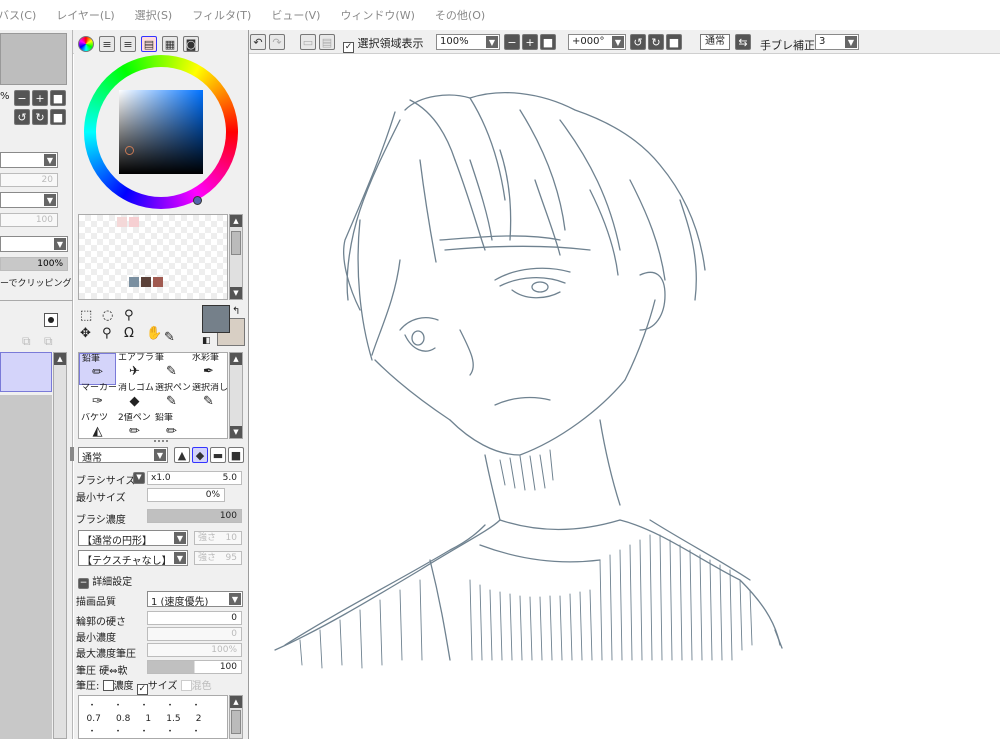 The image size is (1000, 742). What do you see at coordinates (134, 399) in the screenshot?
I see `tool-eraser: 消しゴム ◆` at bounding box center [134, 399].